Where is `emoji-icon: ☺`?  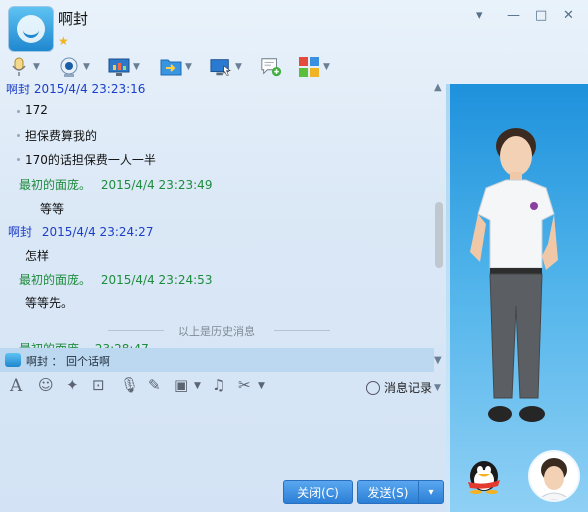 emoji-icon: ☺ is located at coordinates (46, 385).